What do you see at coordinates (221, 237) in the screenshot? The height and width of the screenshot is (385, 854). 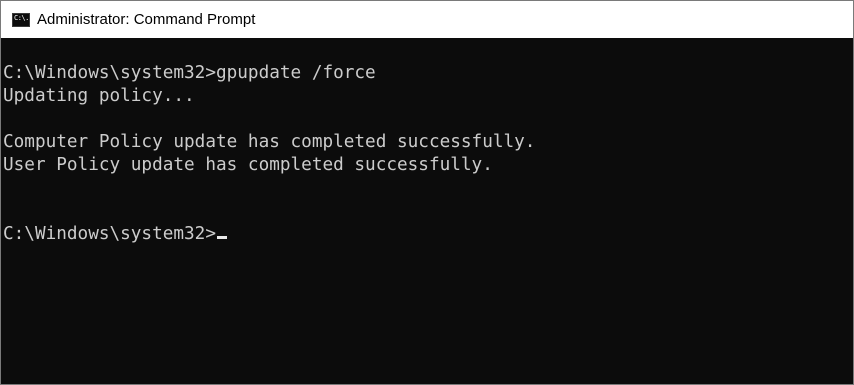 I see `text-cursor` at bounding box center [221, 237].